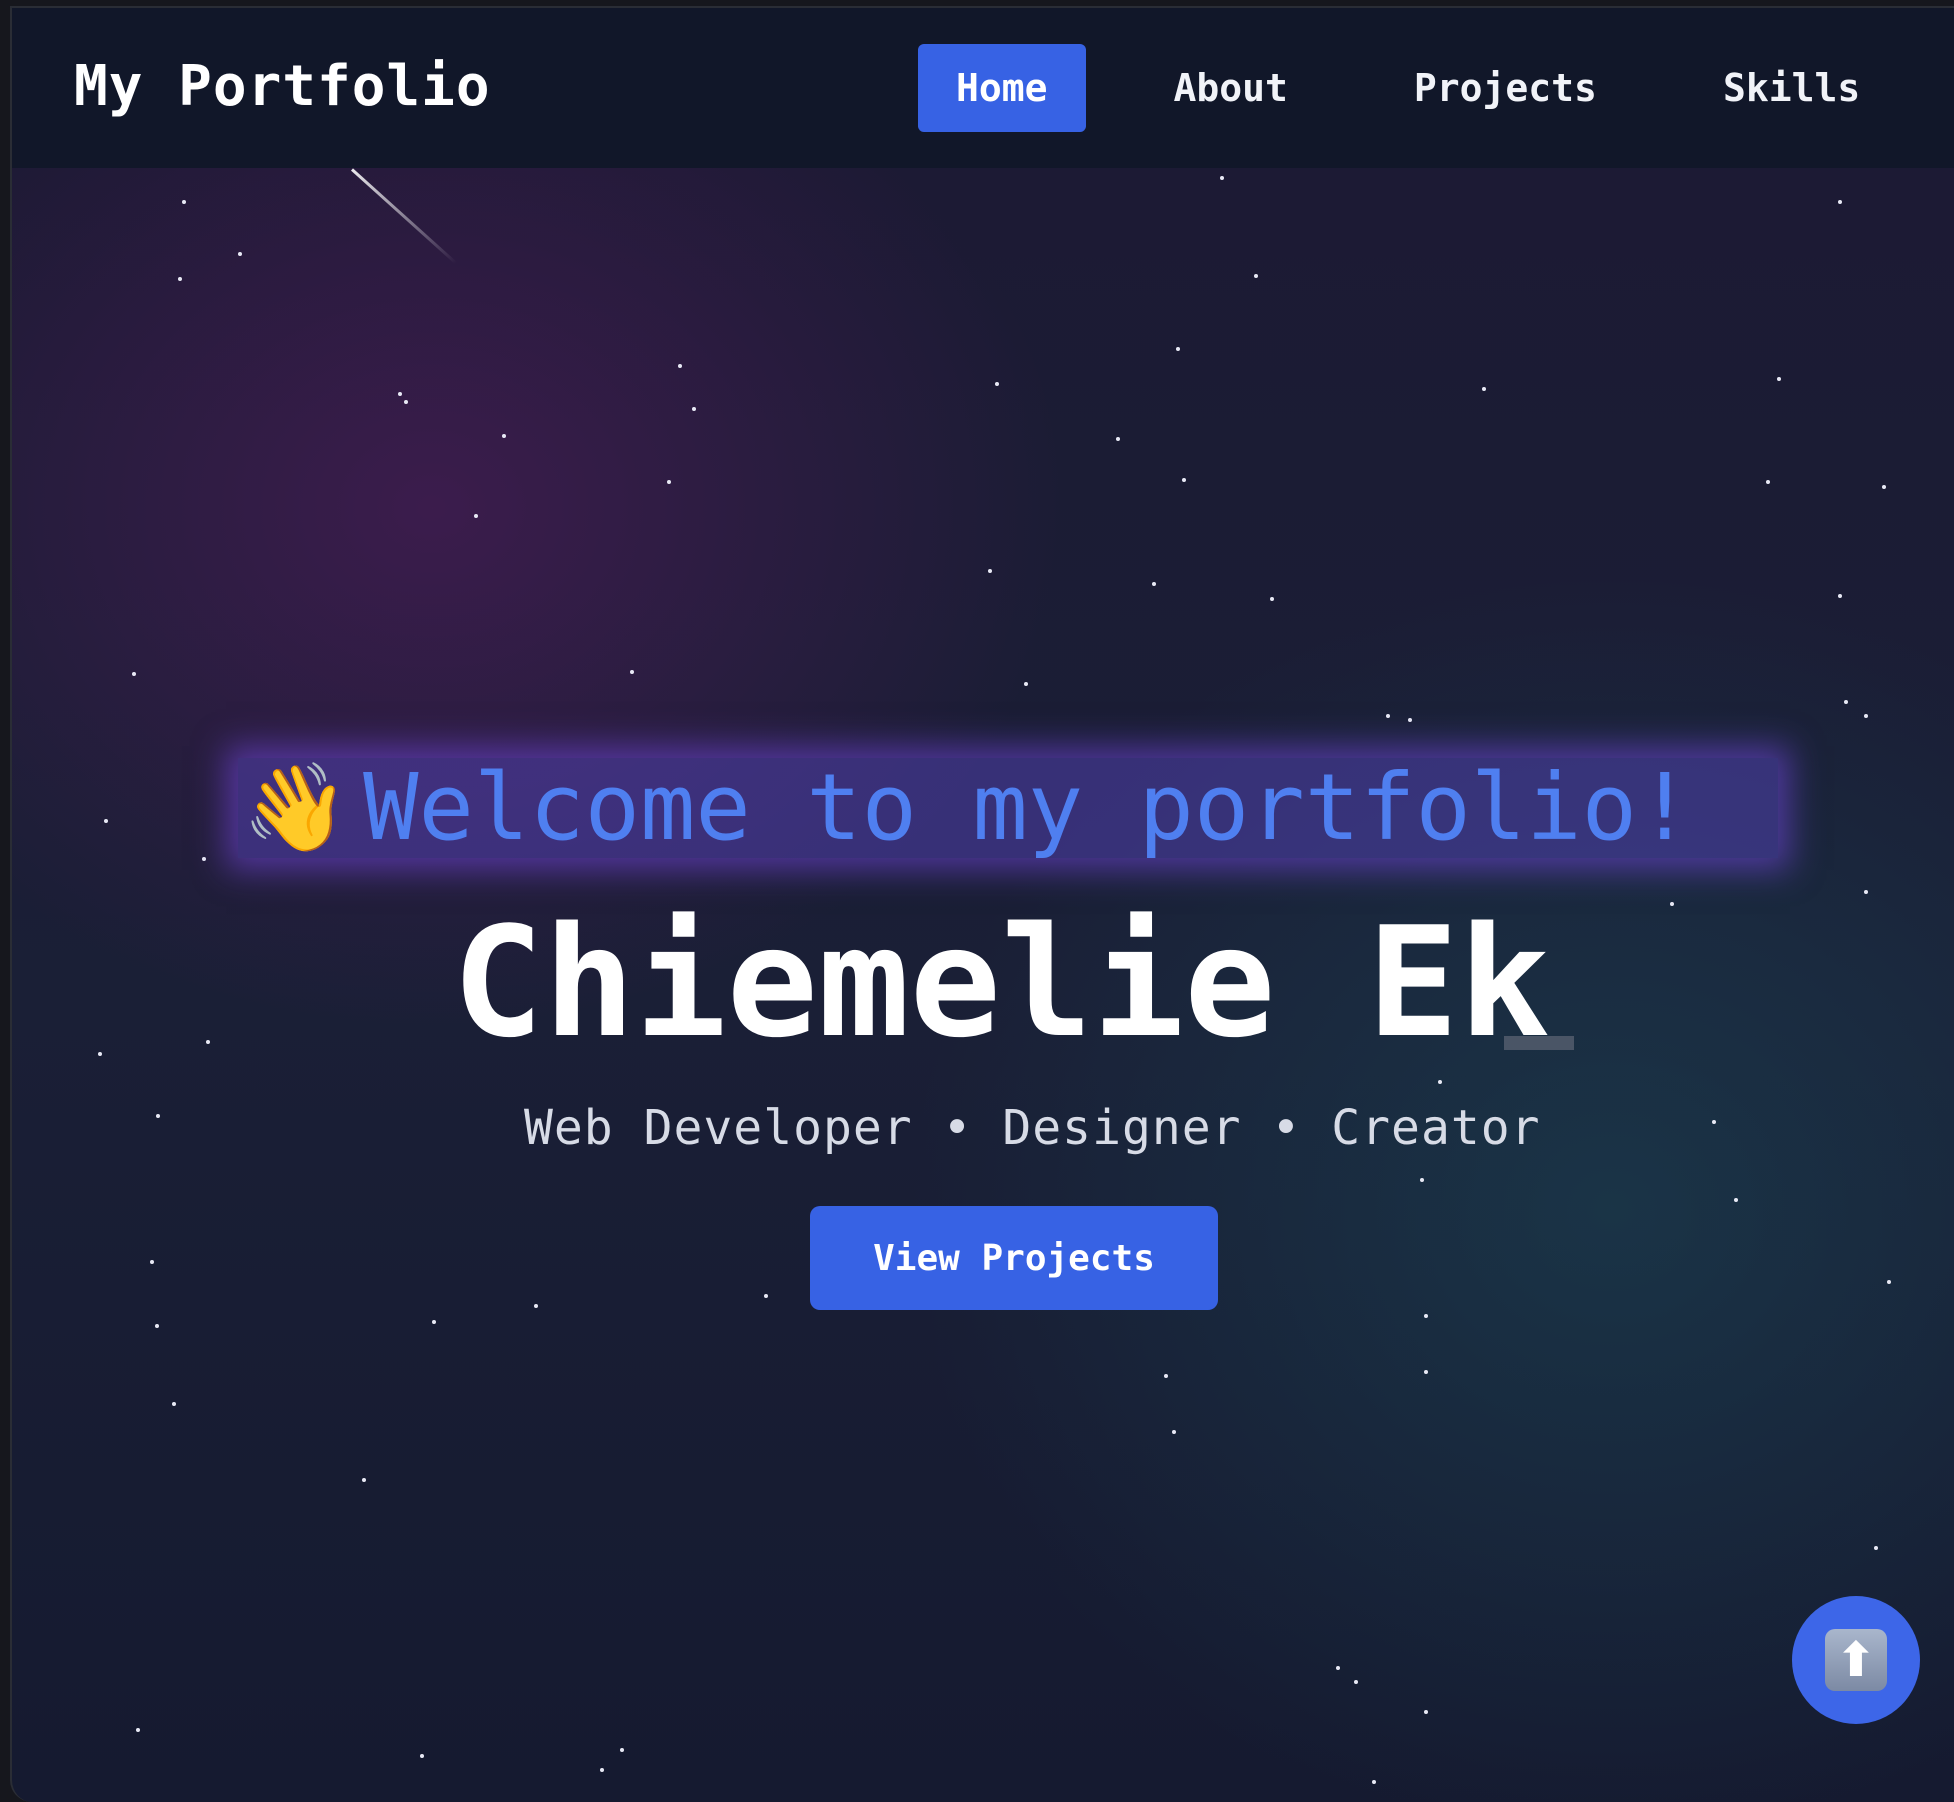 This screenshot has height=1802, width=1954. What do you see at coordinates (1028, 807) in the screenshot?
I see `welcome-text: Welcome to my portfolio!` at bounding box center [1028, 807].